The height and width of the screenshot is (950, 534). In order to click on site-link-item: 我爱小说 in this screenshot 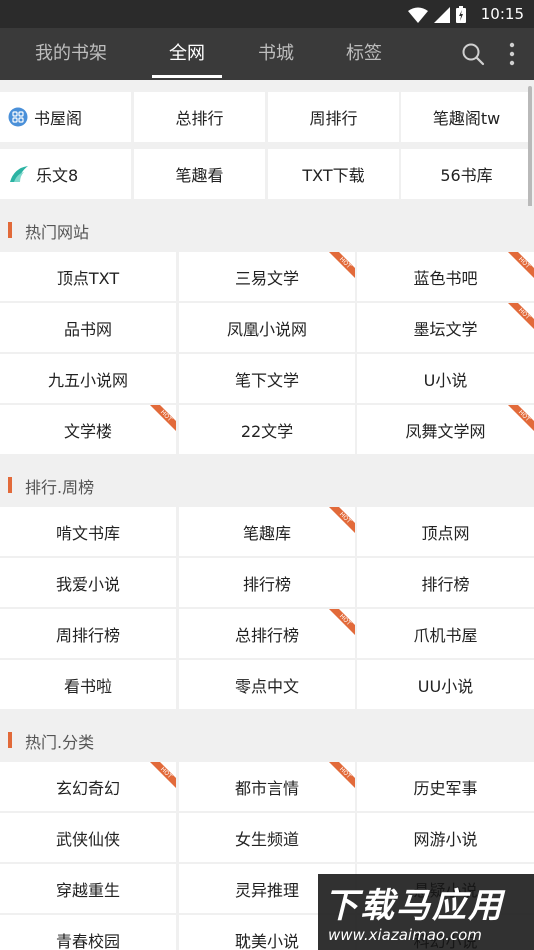, I will do `click(88, 582)`.